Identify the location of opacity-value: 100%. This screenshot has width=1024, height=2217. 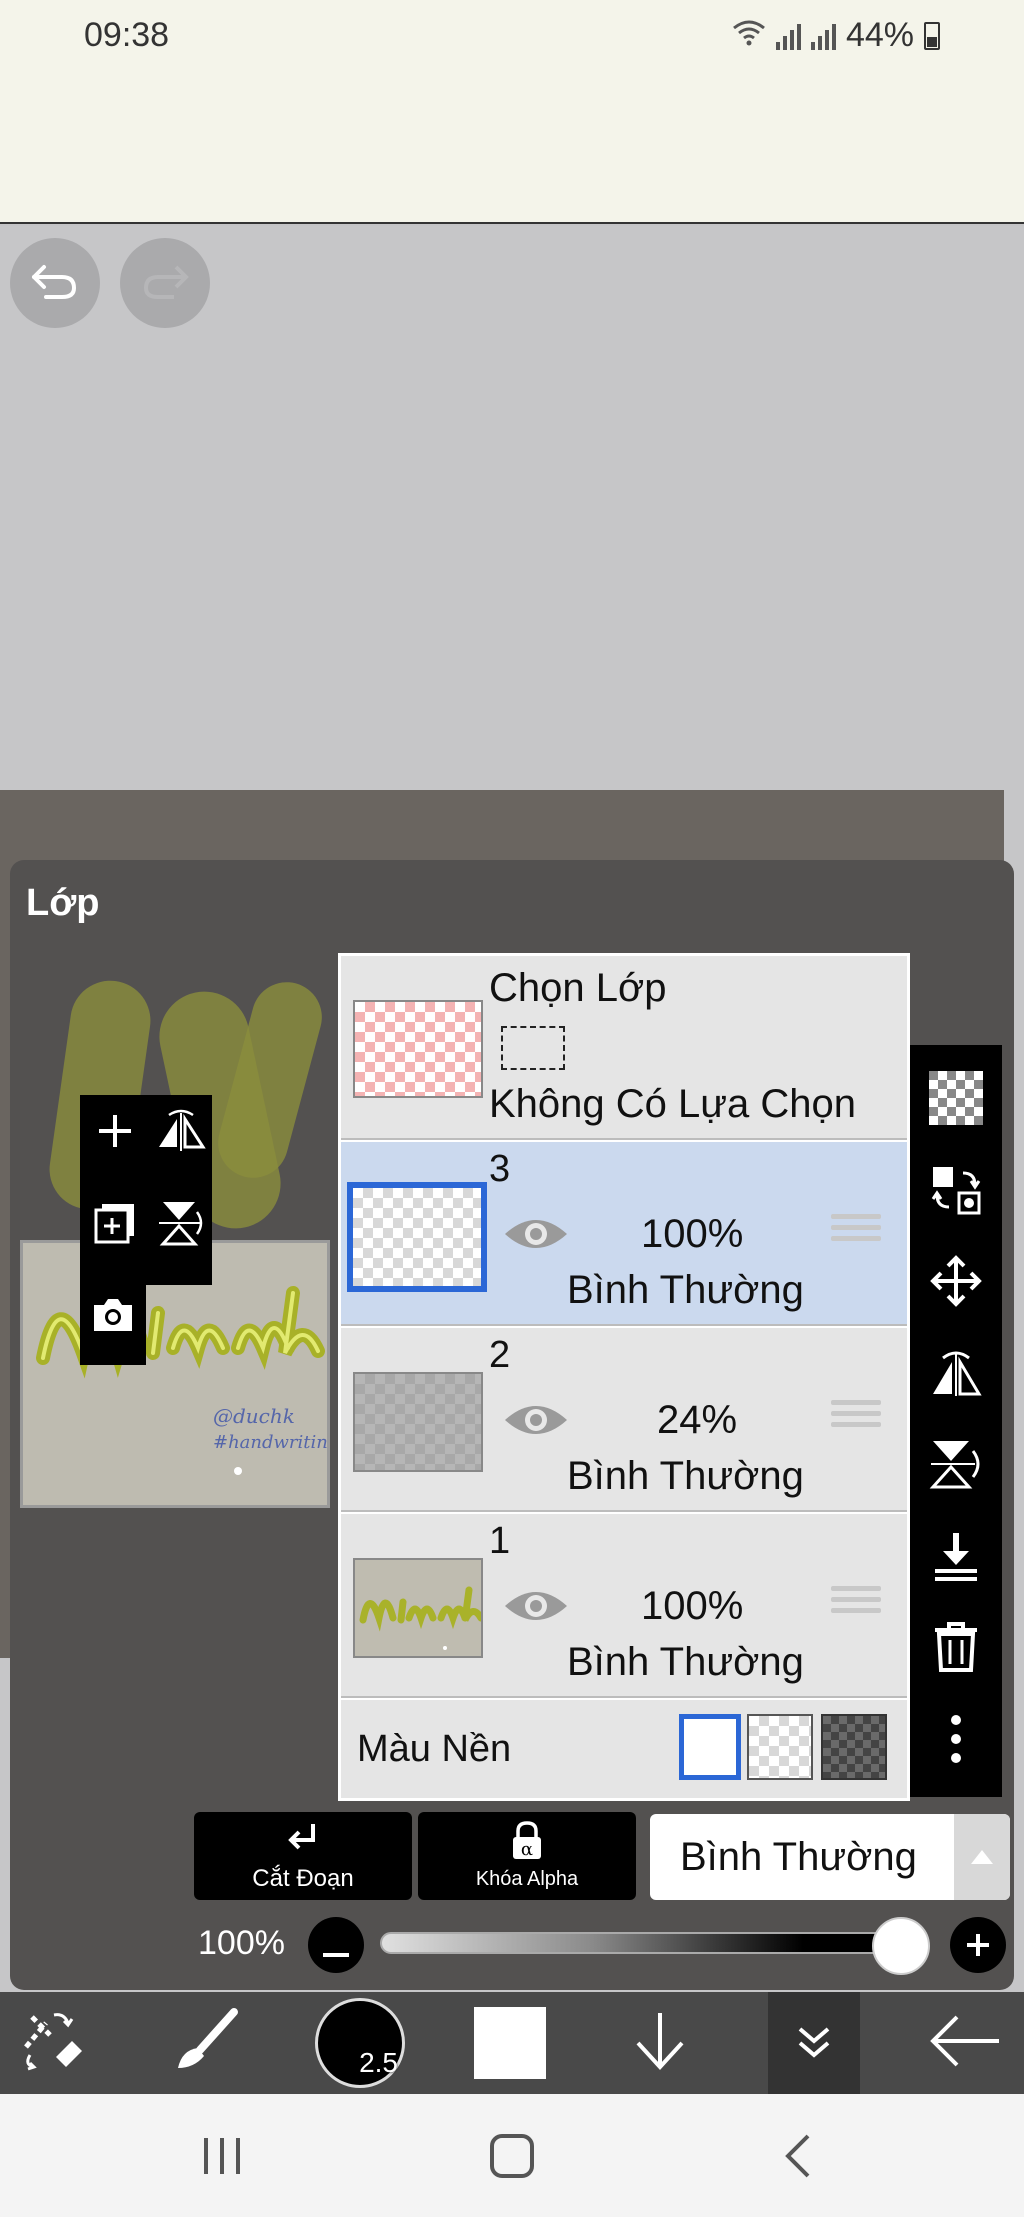
(241, 1943).